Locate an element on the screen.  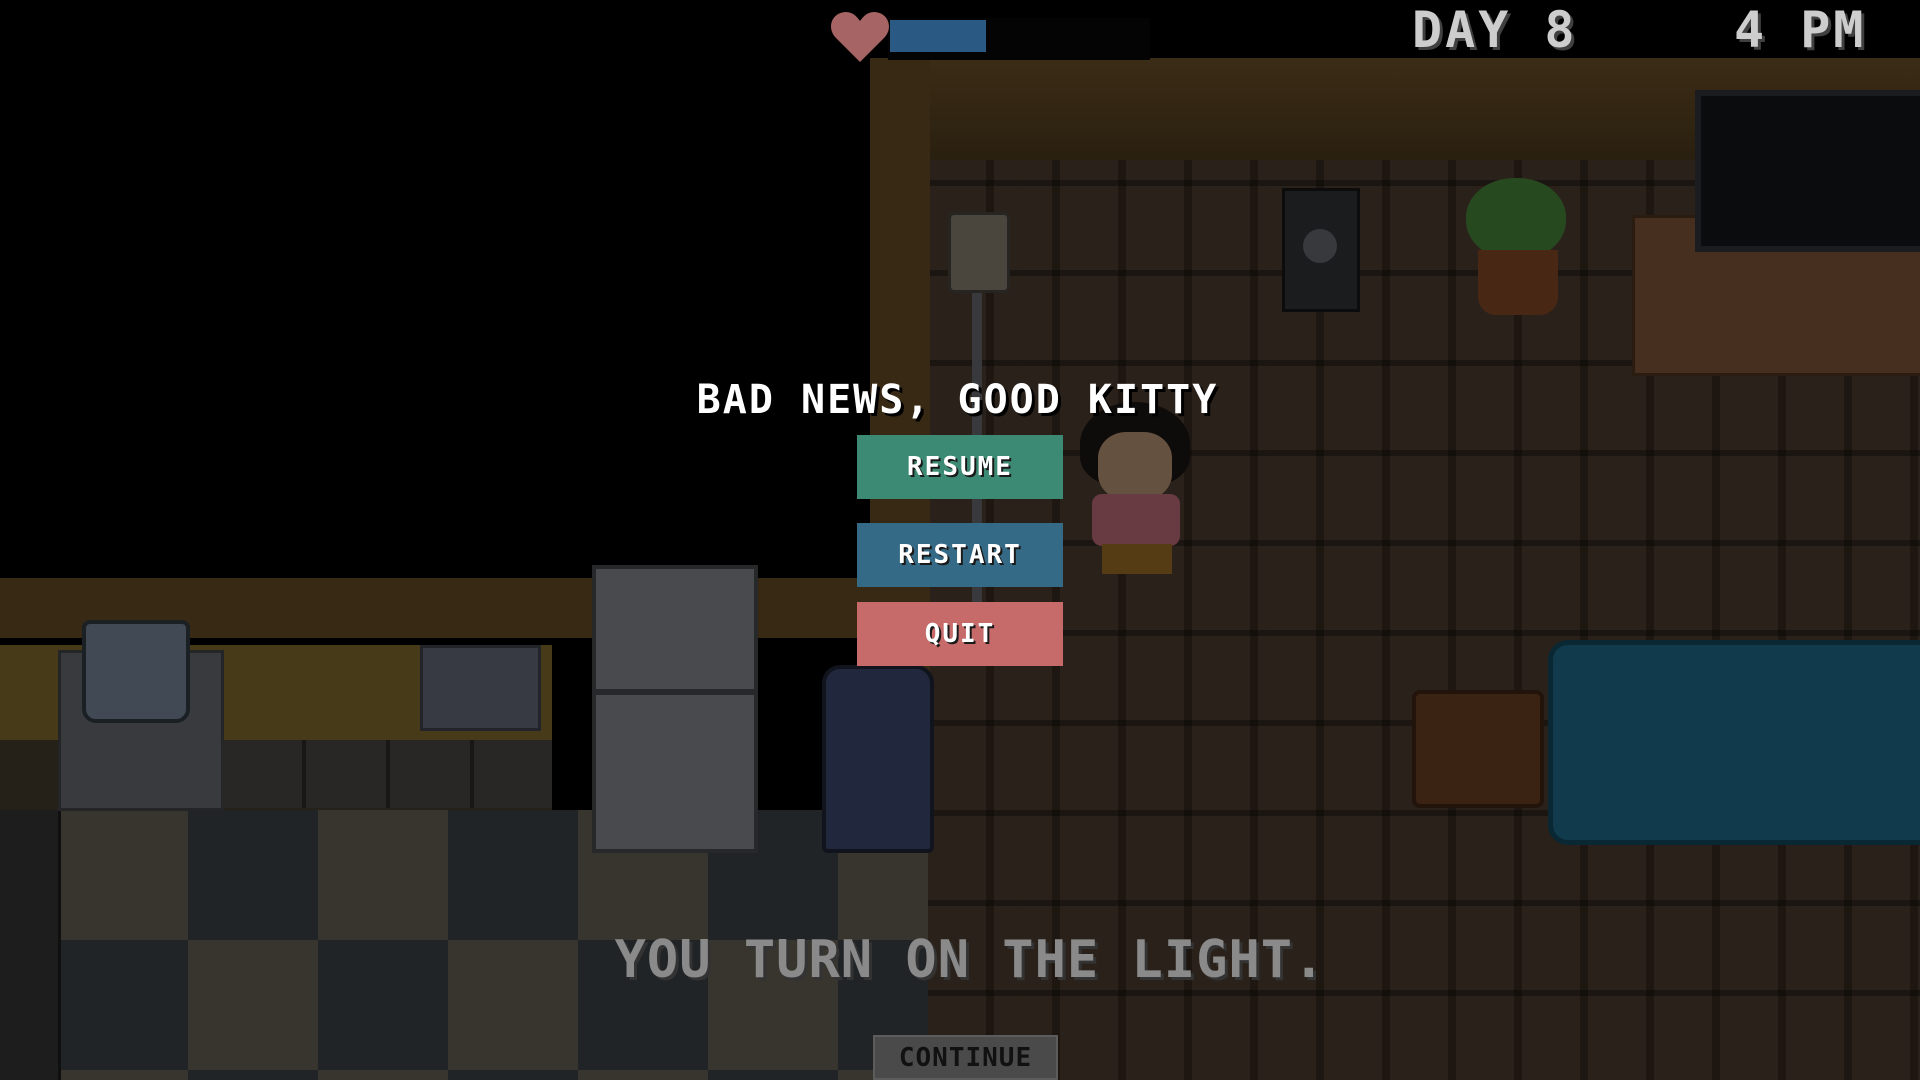
continue-button: CONTINUE is located at coordinates (965, 1057).